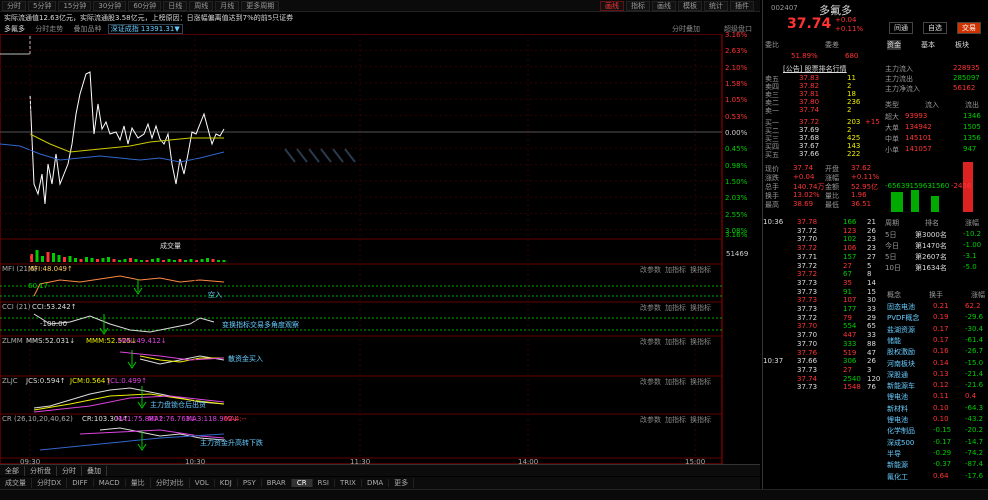 The height and width of the screenshot is (500, 988). I want to click on tick-vol: 102, so click(850, 239).